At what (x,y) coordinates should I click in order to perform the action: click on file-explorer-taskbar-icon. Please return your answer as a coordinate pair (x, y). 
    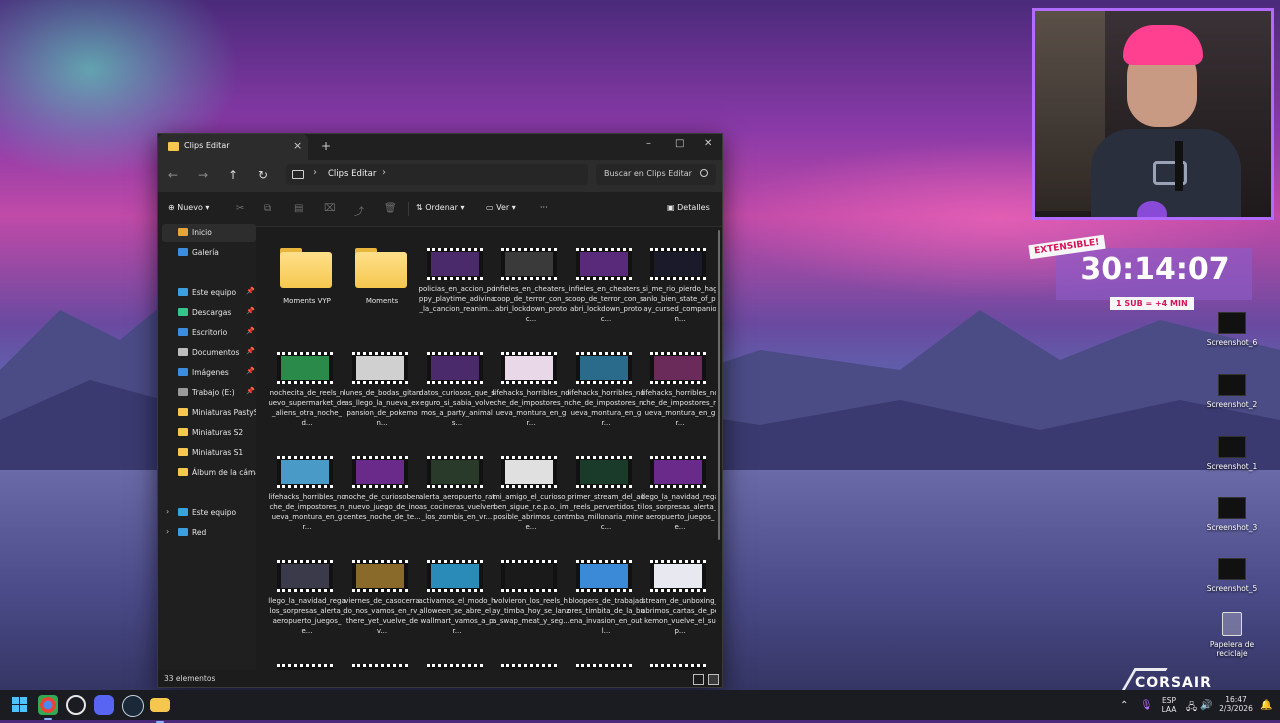
    Looking at the image, I should click on (160, 710).